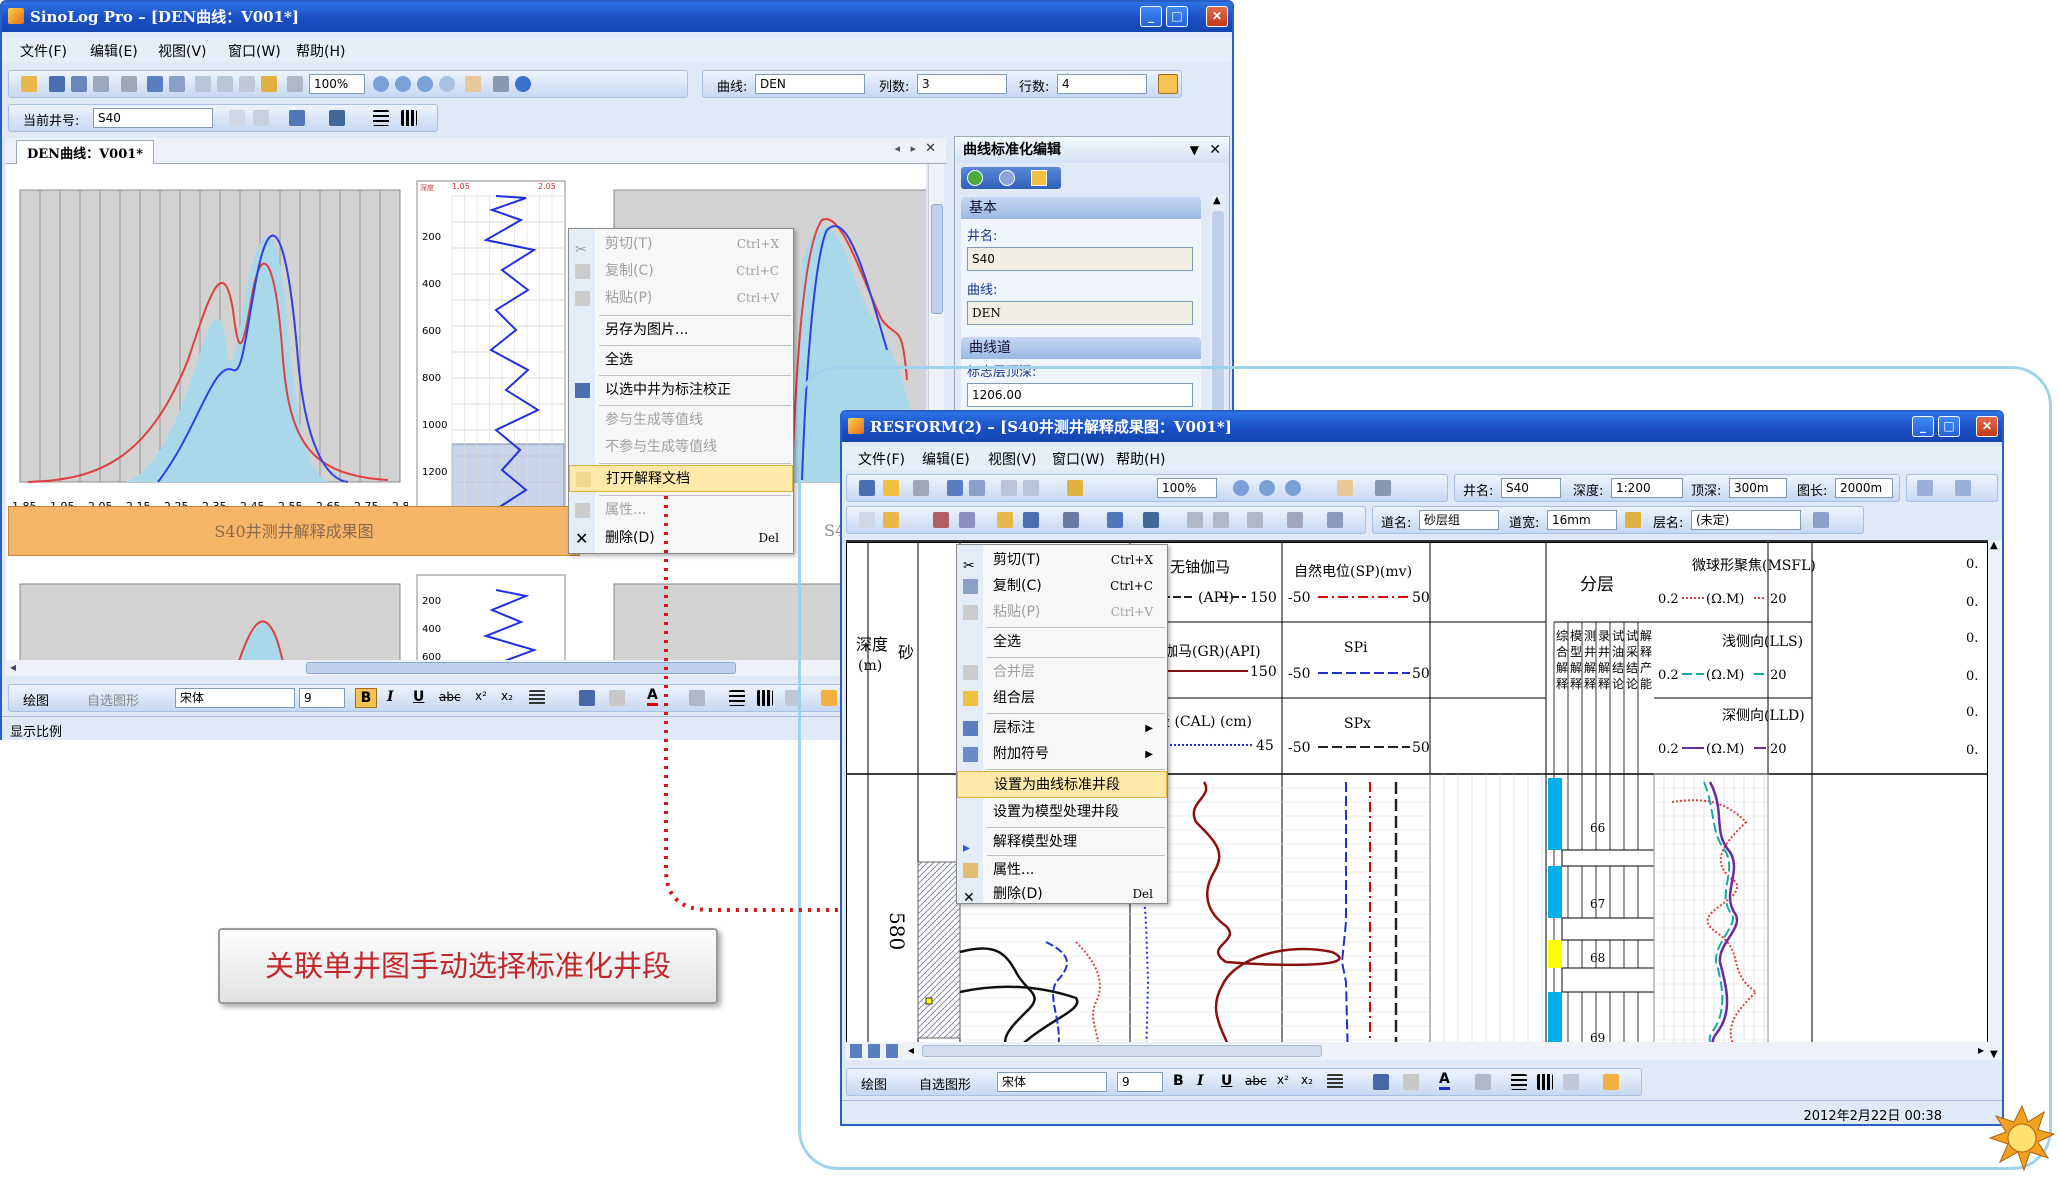  I want to click on line-weight-icon, so click(381, 118).